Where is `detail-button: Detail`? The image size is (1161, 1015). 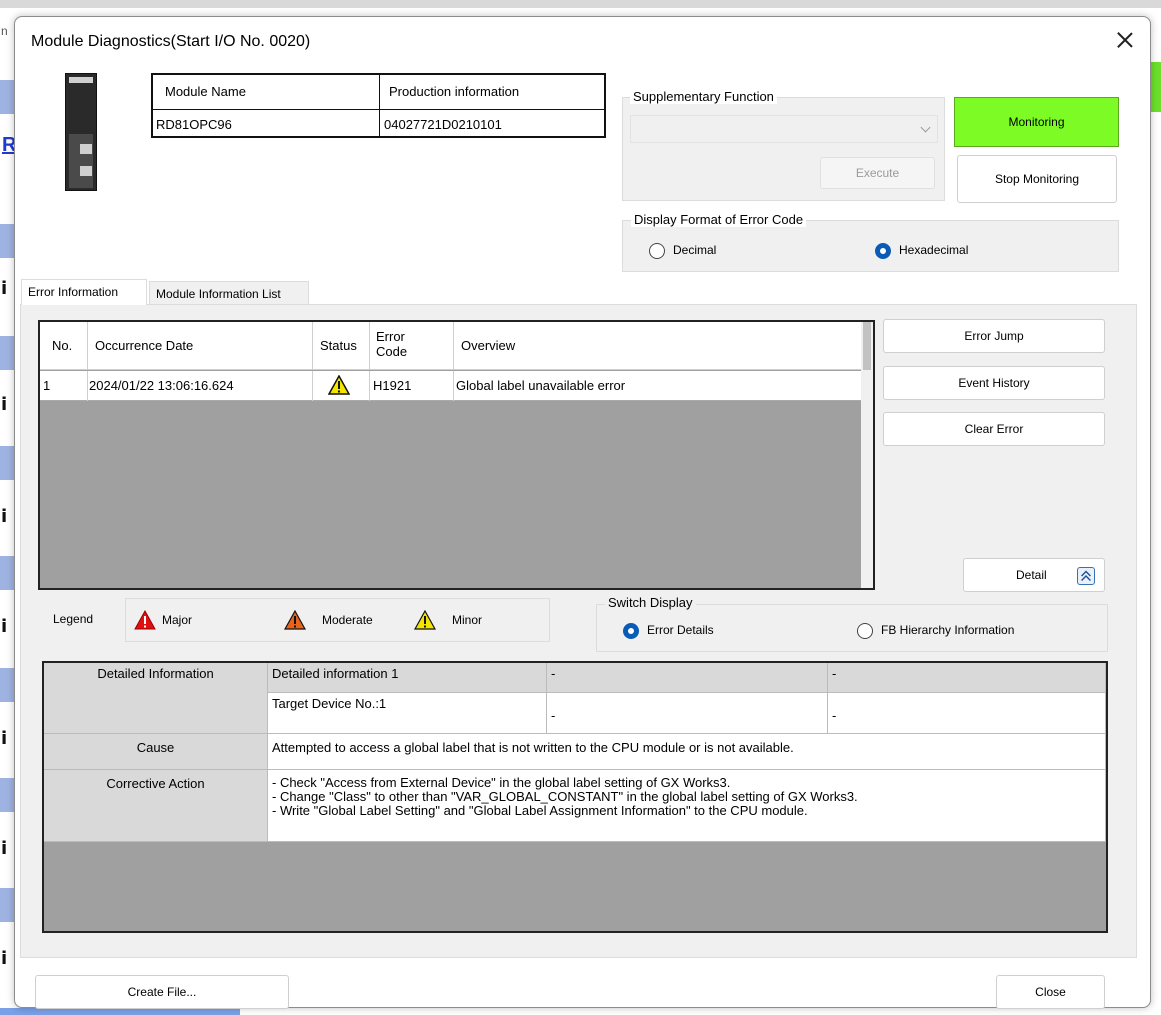
detail-button: Detail is located at coordinates (1034, 575).